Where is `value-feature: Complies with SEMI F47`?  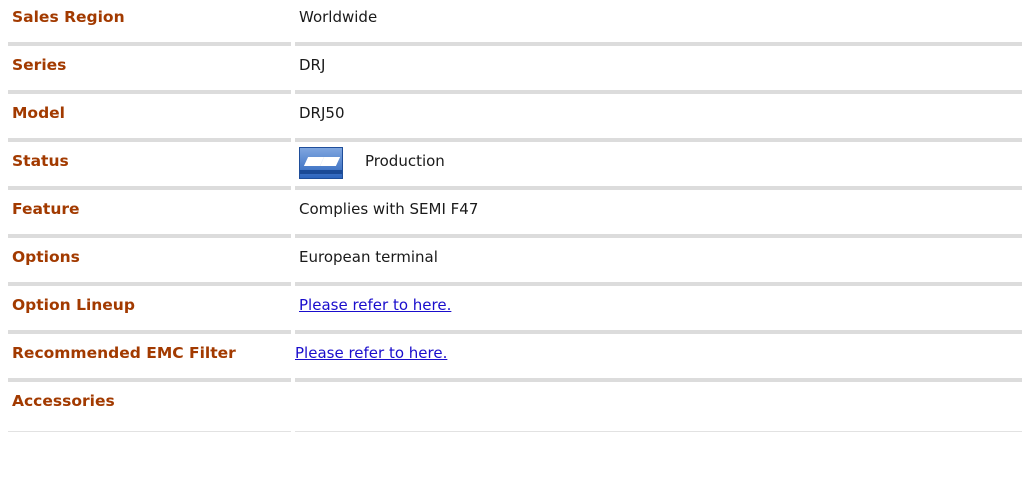 value-feature: Complies with SEMI F47 is located at coordinates (389, 209).